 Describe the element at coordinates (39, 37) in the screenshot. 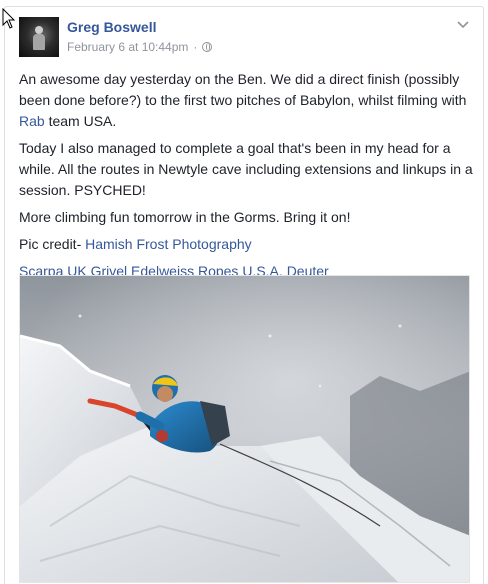

I see `avatar` at that location.